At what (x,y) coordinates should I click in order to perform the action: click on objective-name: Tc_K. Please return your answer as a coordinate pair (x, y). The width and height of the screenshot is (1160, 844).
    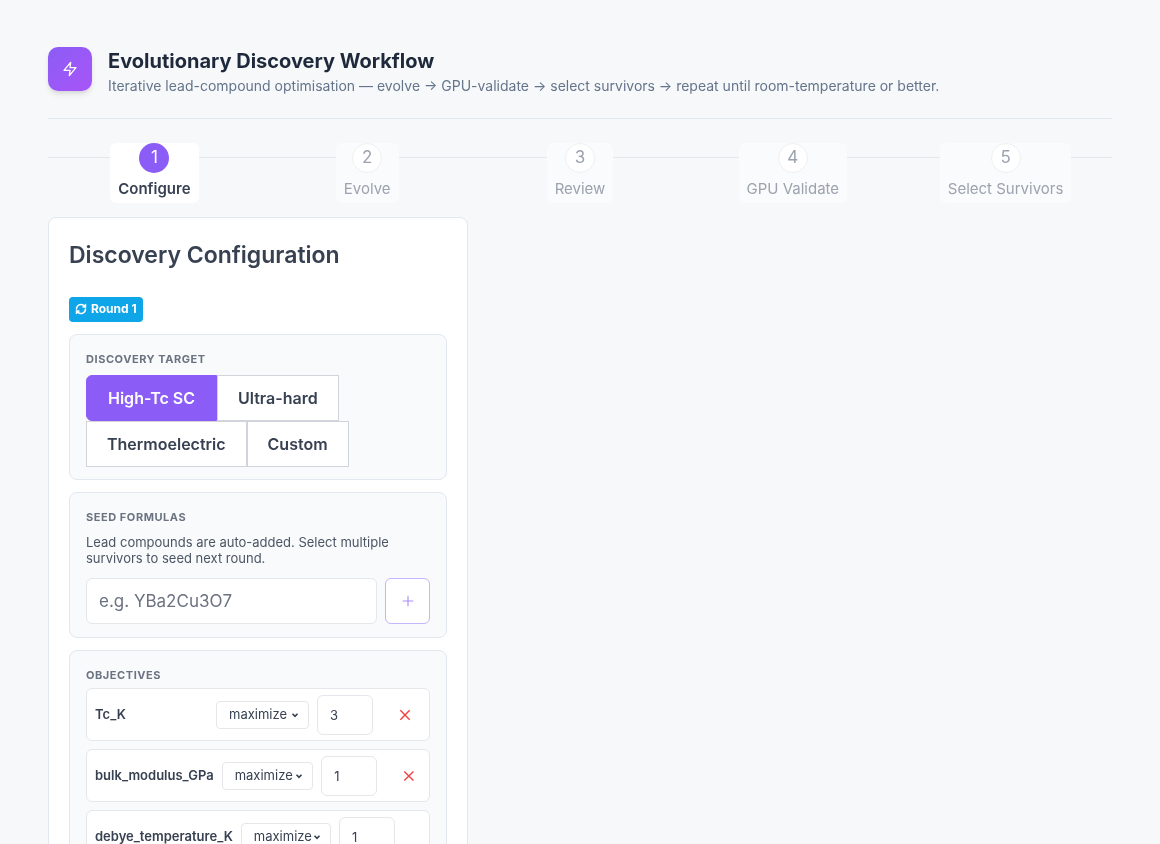
    Looking at the image, I should click on (111, 714).